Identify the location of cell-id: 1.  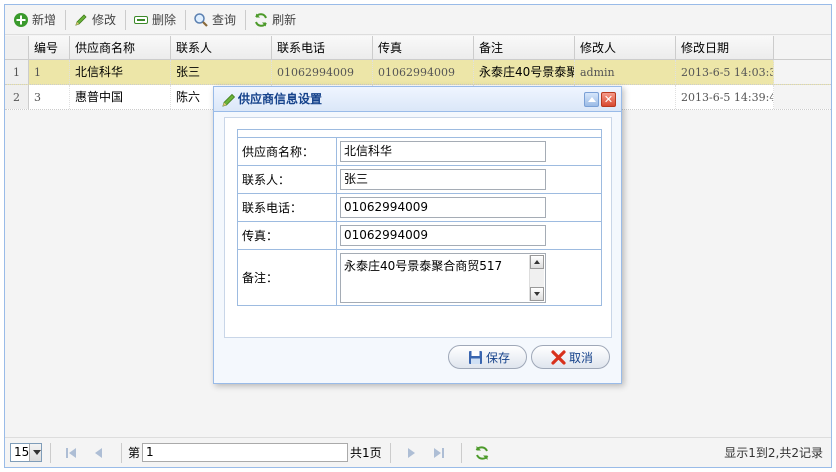
(49, 72).